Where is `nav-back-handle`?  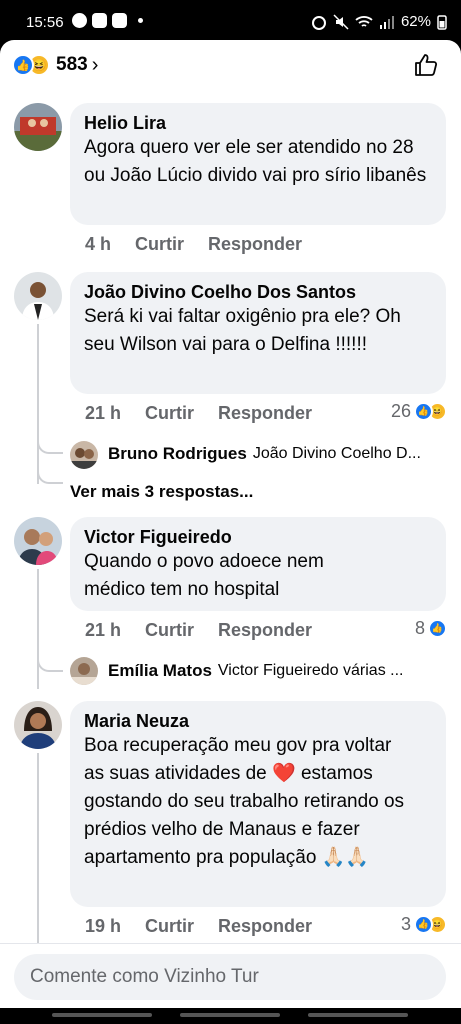 nav-back-handle is located at coordinates (358, 1015).